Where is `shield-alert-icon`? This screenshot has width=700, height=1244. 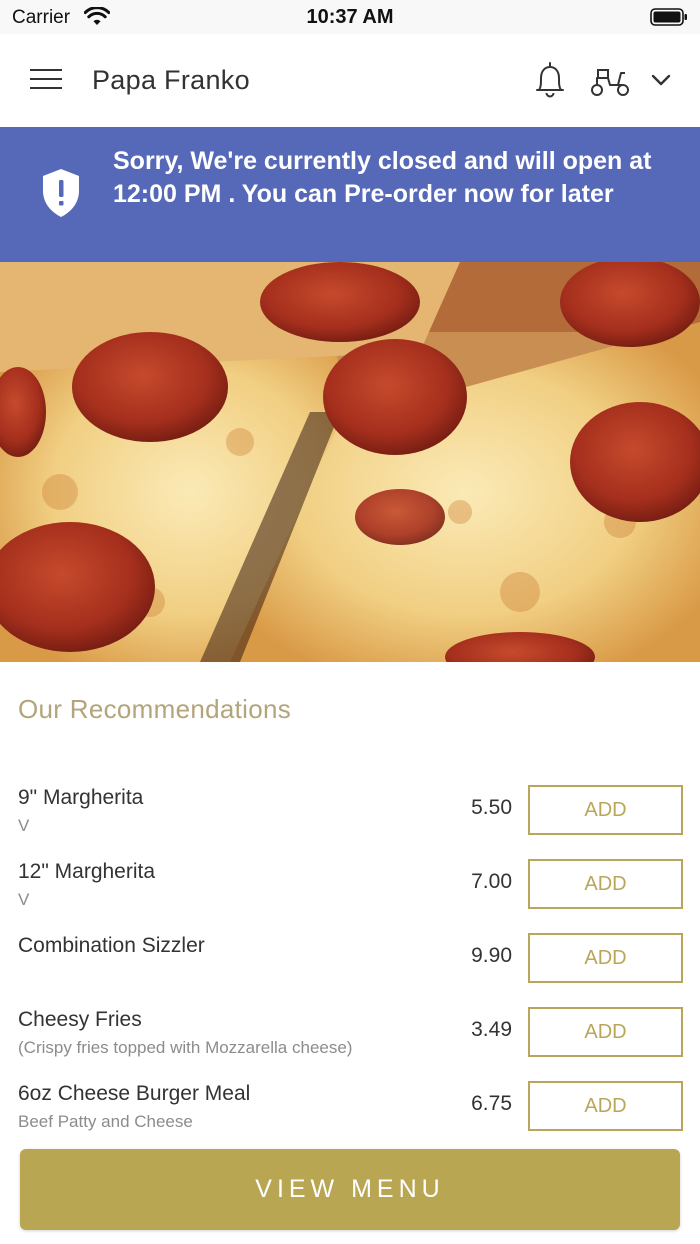
shield-alert-icon is located at coordinates (61, 193).